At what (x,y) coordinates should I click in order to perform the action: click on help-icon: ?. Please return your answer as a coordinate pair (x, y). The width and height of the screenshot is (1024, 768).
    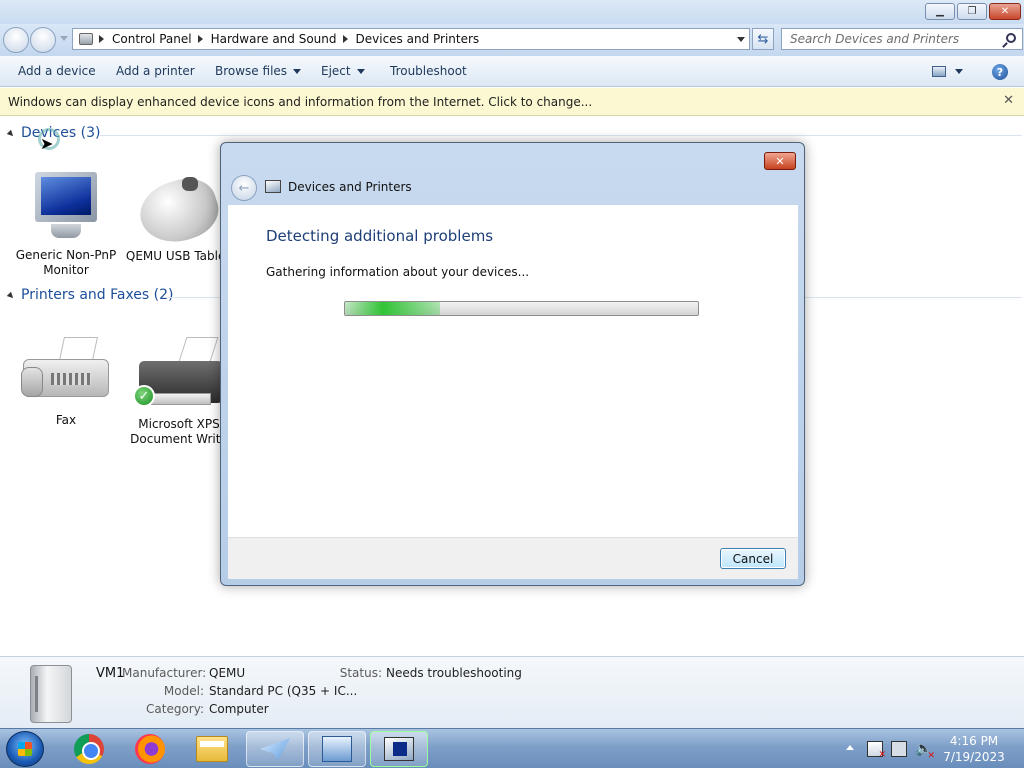
    Looking at the image, I should click on (1000, 72).